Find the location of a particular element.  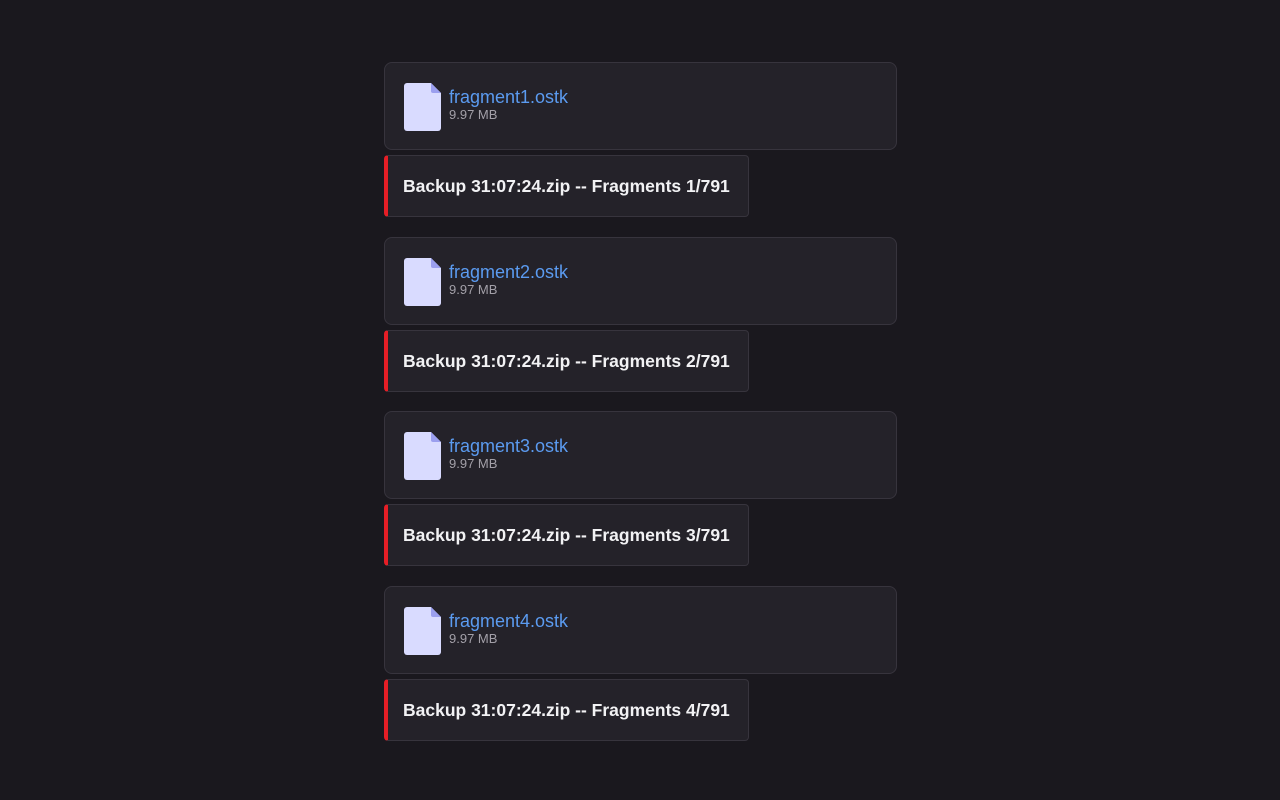

file-attachment: fragment2.ostk 9.97 MB is located at coordinates (640, 280).